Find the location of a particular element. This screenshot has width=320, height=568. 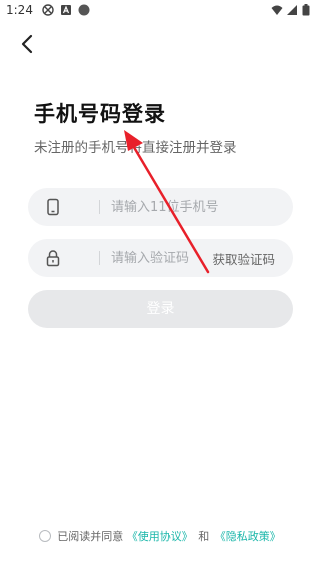

phone-icon is located at coordinates (53, 207).